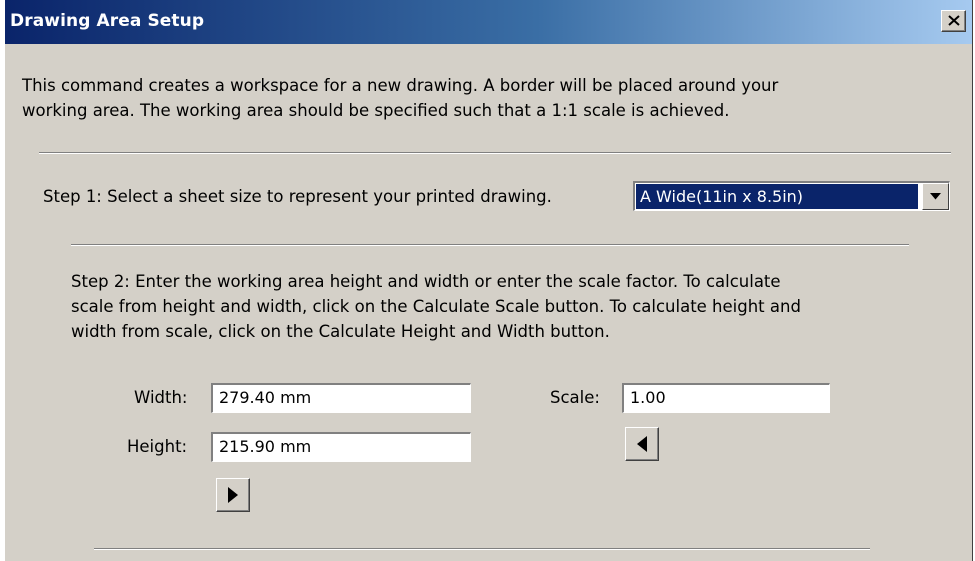  I want to click on separator-bottom, so click(482, 549).